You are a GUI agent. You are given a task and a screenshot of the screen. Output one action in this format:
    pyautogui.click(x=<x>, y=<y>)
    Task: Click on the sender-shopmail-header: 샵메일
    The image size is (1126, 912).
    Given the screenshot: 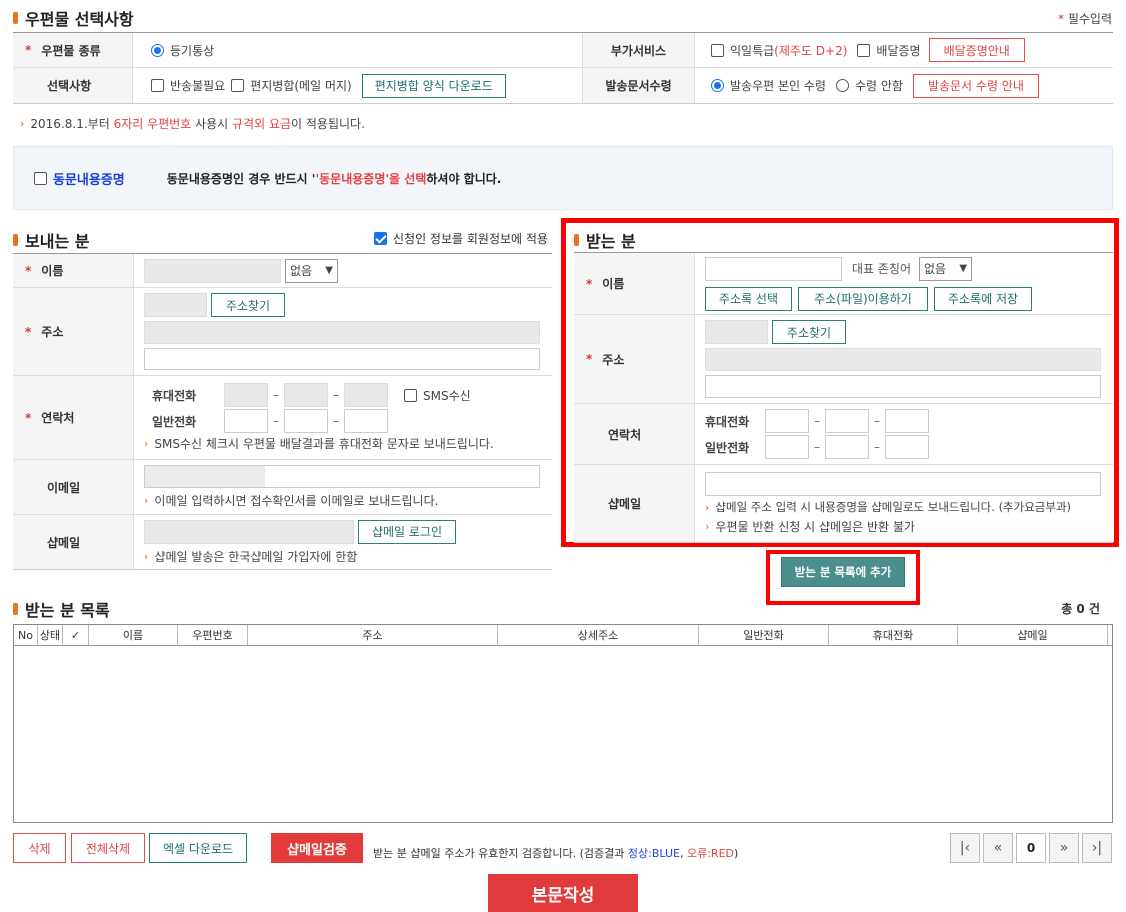 What is the action you would take?
    pyautogui.click(x=73, y=542)
    